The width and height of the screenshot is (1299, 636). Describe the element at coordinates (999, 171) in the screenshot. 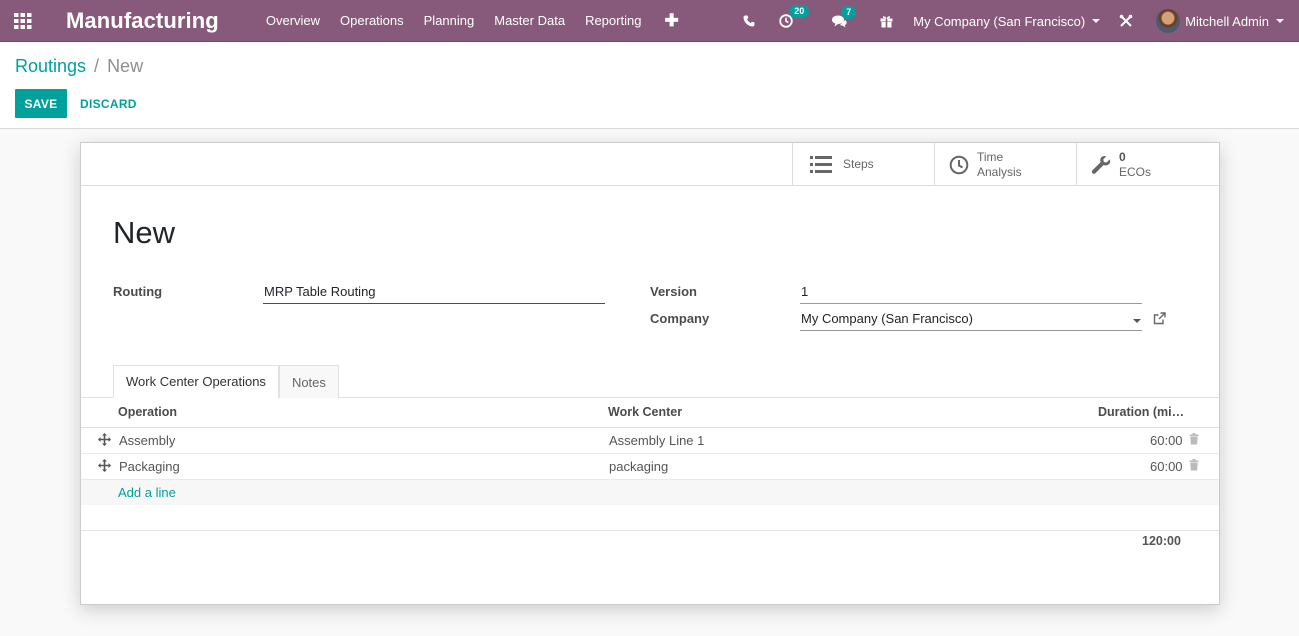

I see `time-analysis-line-2: Analysis` at that location.